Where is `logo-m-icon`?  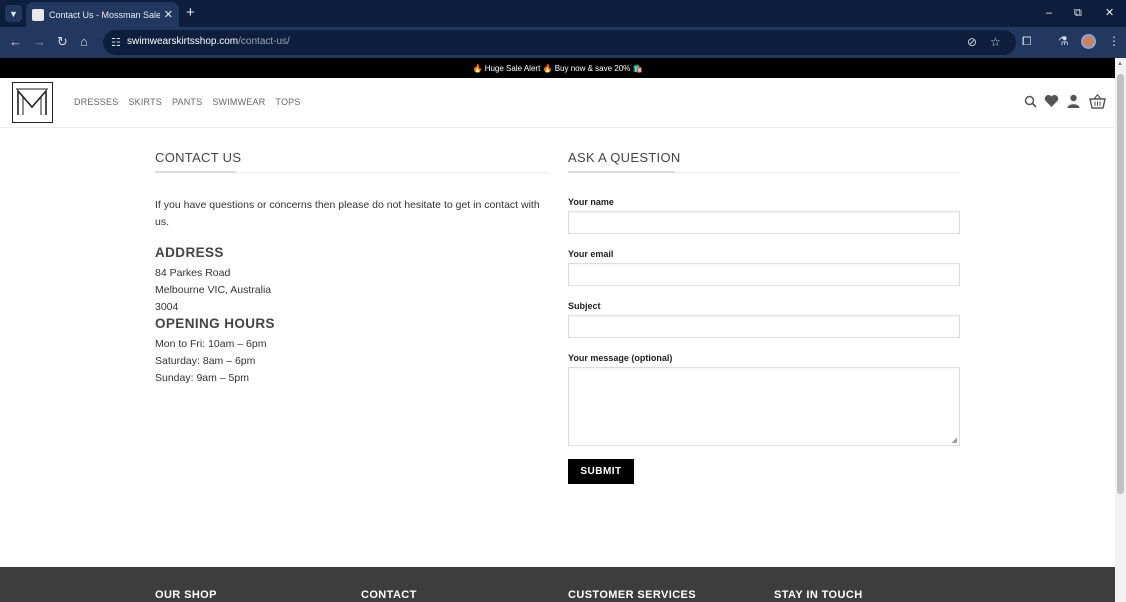 logo-m-icon is located at coordinates (32, 101).